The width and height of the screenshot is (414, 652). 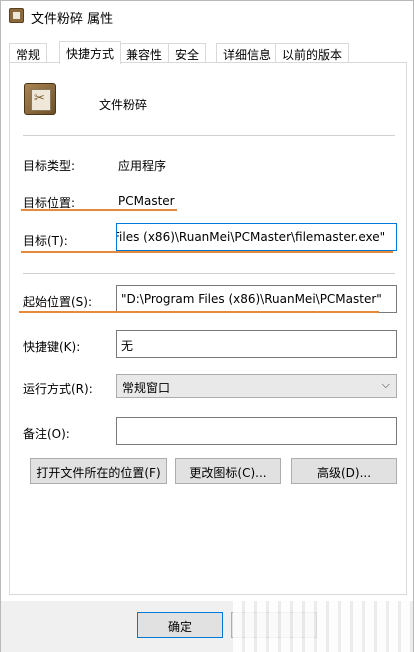 I want to click on target-location-value: PCMaster, so click(x=146, y=201).